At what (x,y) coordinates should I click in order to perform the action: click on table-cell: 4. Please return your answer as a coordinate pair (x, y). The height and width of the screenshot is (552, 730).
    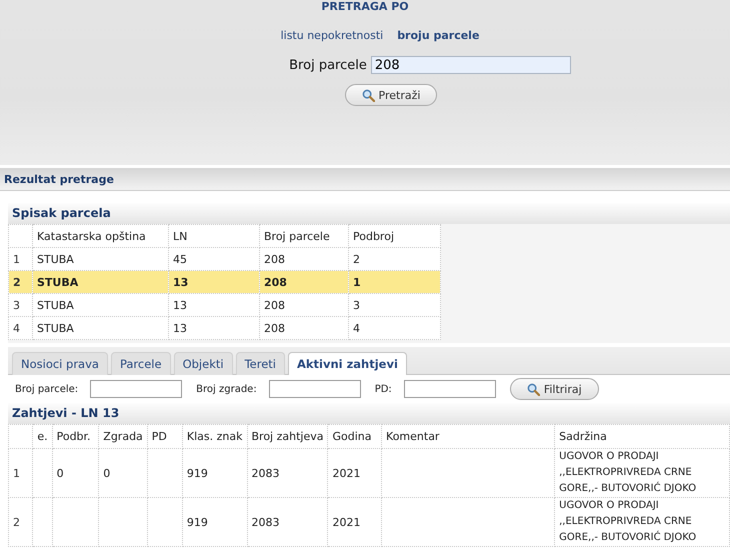
    Looking at the image, I should click on (394, 328).